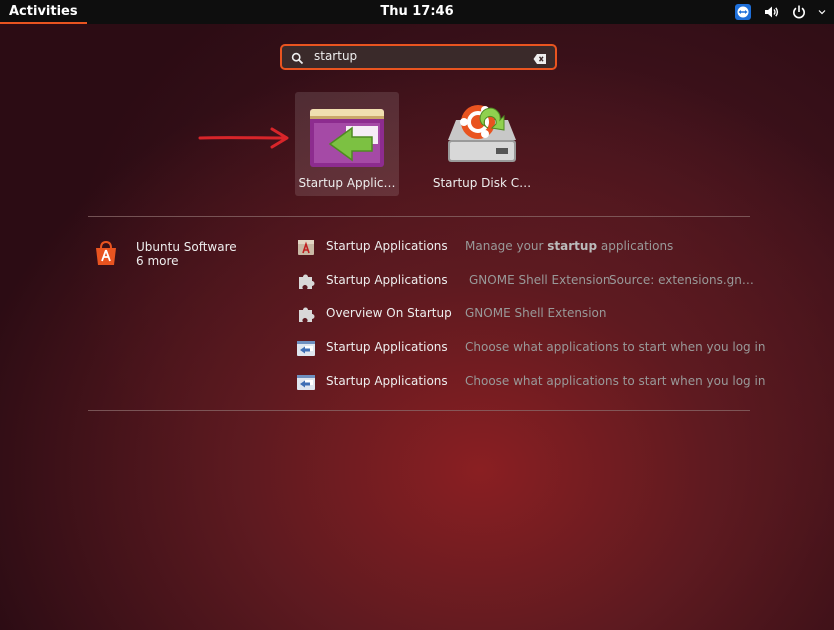  I want to click on volume-icon, so click(771, 12).